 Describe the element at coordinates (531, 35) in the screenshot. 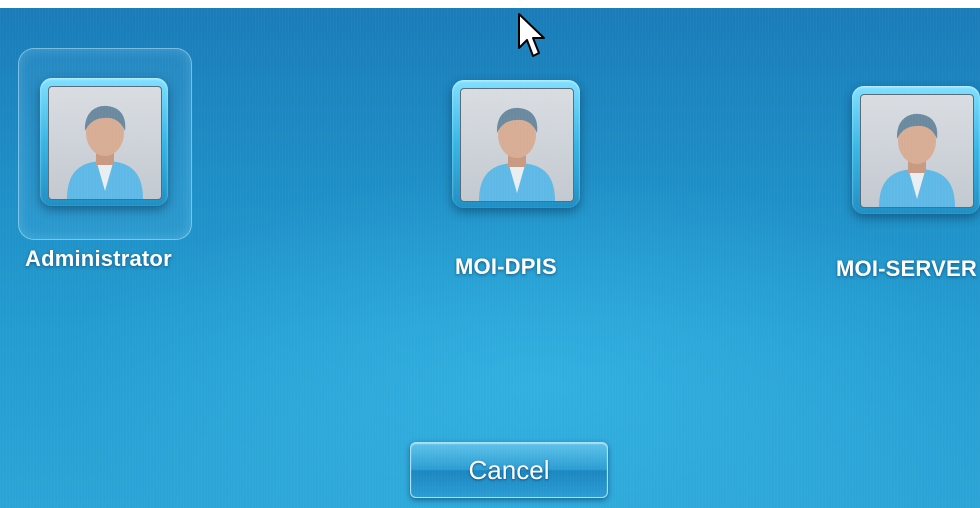

I see `mouse-pointer-icon` at that location.